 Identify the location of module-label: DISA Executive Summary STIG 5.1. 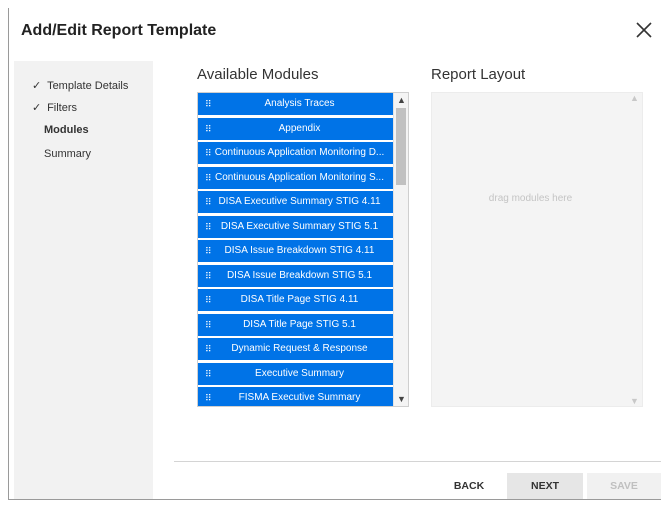
(299, 226).